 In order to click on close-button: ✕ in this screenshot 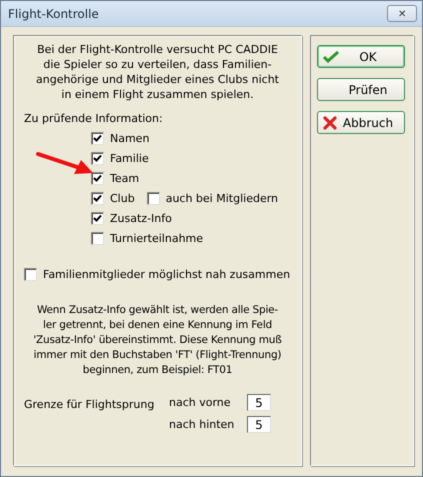, I will do `click(402, 13)`.